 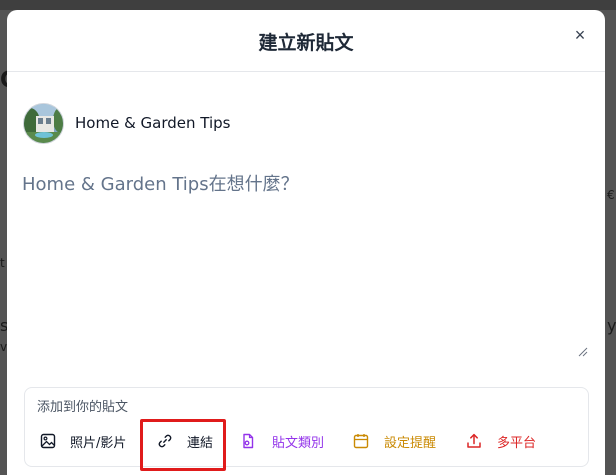 I want to click on set-reminder-button: 設定提醒, so click(x=394, y=441).